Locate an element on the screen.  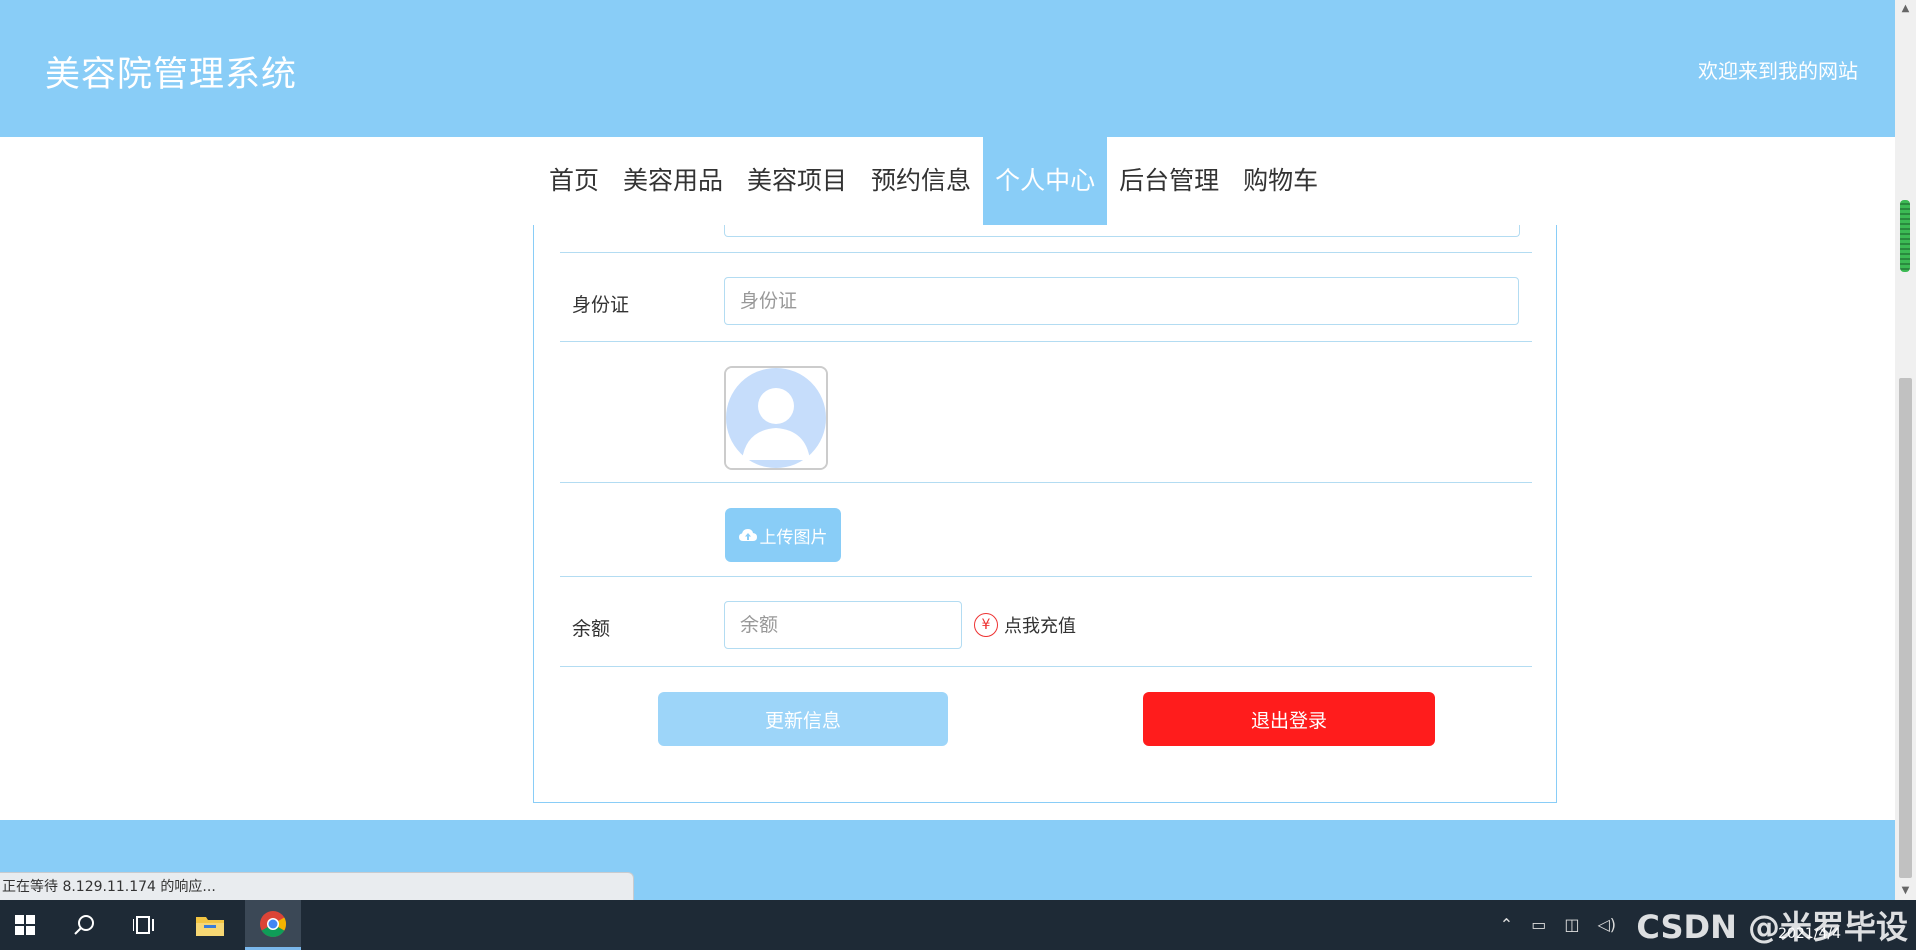
watermark-text: CSDN @米罗毕设 is located at coordinates (1772, 927).